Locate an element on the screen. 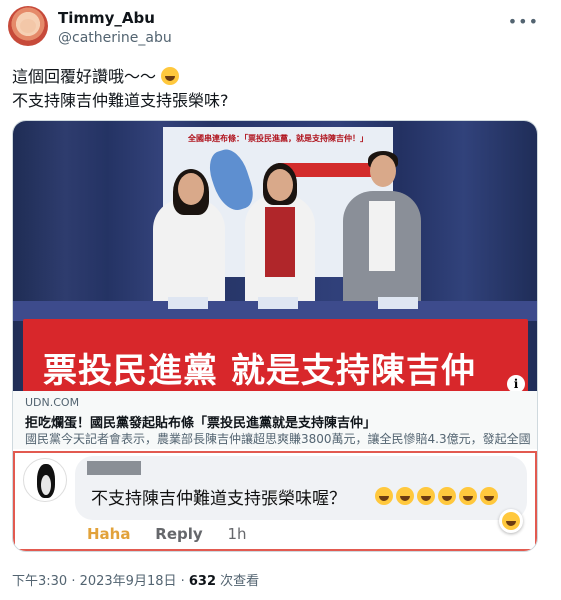 The width and height of the screenshot is (561, 600). comment-actions: Haha Reply 1h is located at coordinates (167, 534).